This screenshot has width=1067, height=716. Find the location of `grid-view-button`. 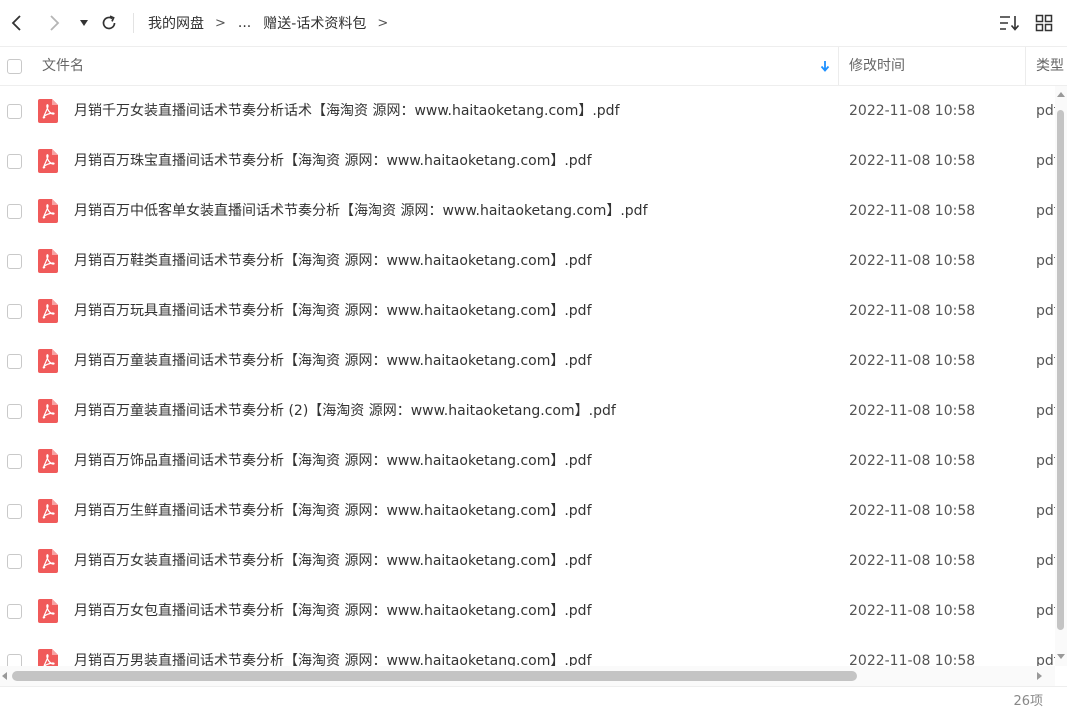

grid-view-button is located at coordinates (1044, 23).